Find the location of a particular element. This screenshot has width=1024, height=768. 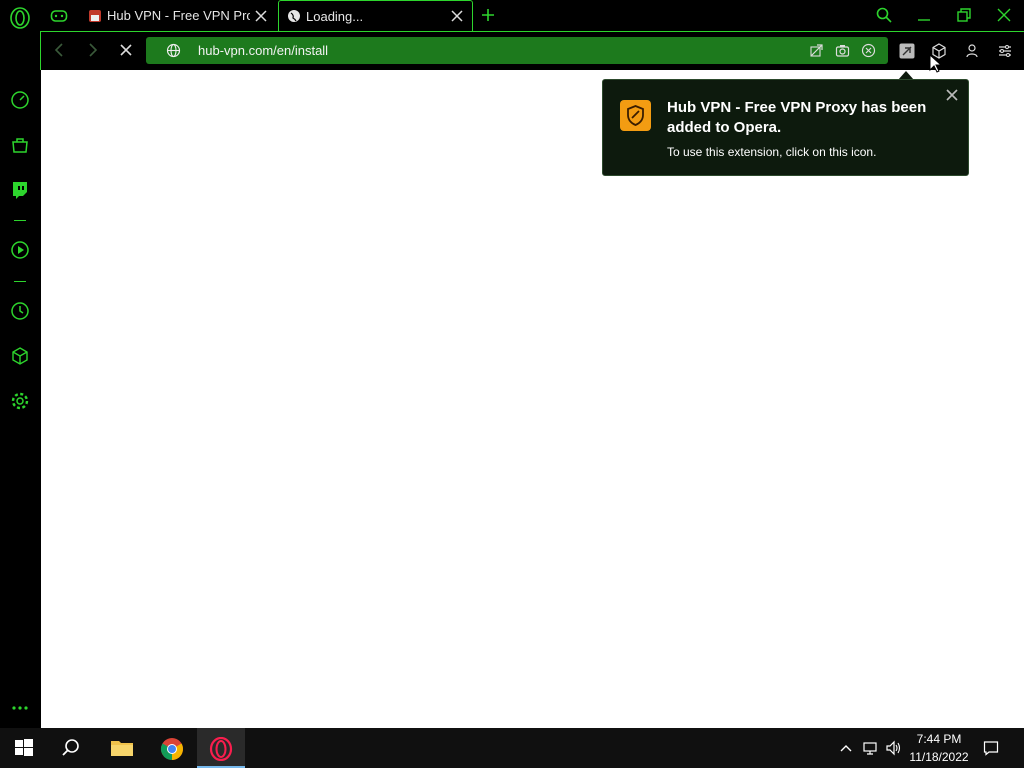

hub-vpn-extension-icon is located at coordinates (907, 51).